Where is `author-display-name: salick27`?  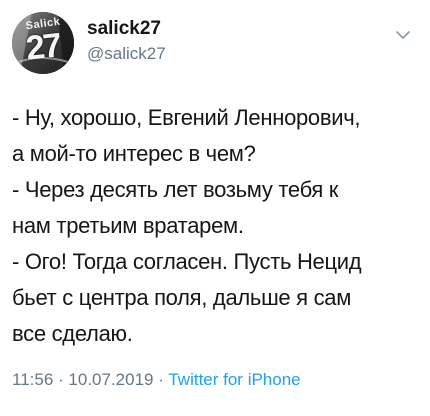 author-display-name: salick27 is located at coordinates (124, 29).